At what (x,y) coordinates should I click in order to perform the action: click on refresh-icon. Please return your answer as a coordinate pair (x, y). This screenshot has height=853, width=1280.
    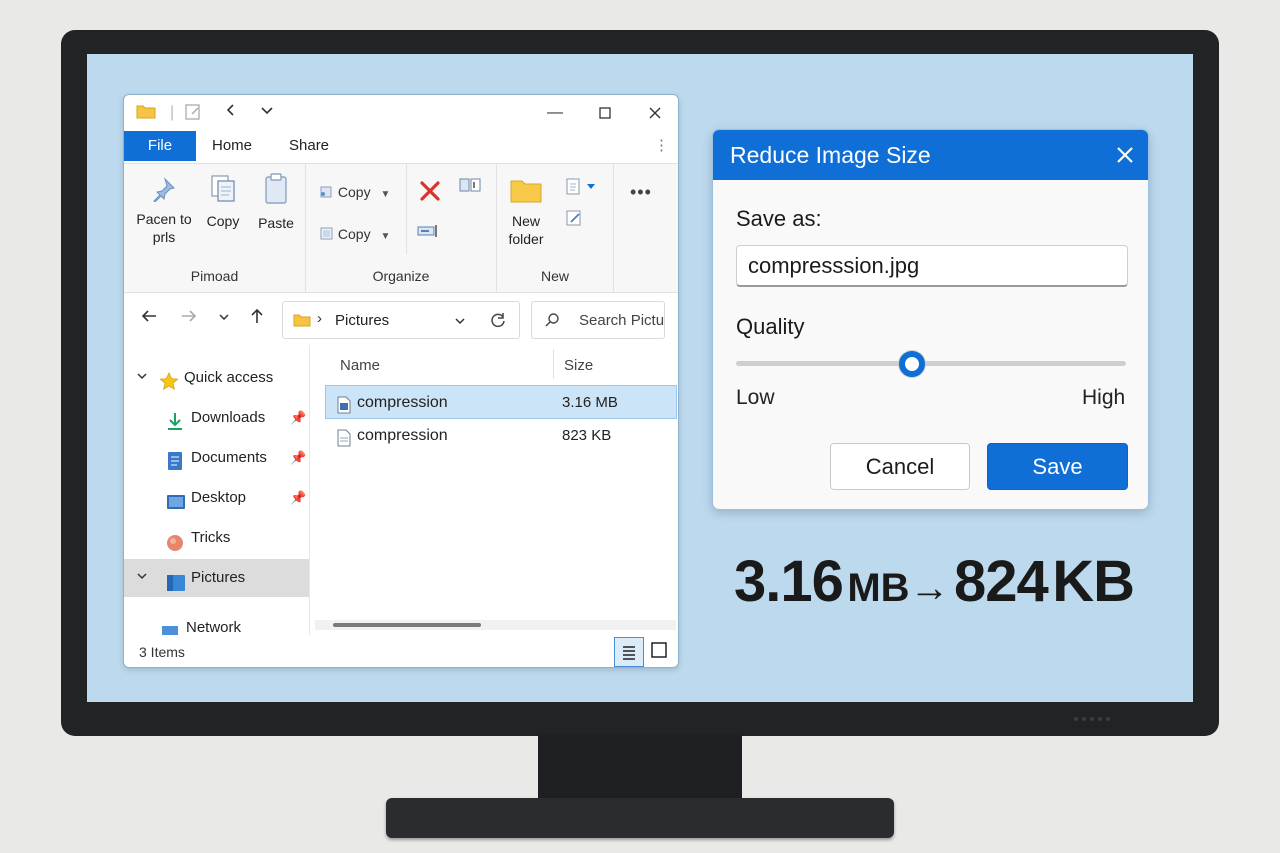
    Looking at the image, I should click on (498, 322).